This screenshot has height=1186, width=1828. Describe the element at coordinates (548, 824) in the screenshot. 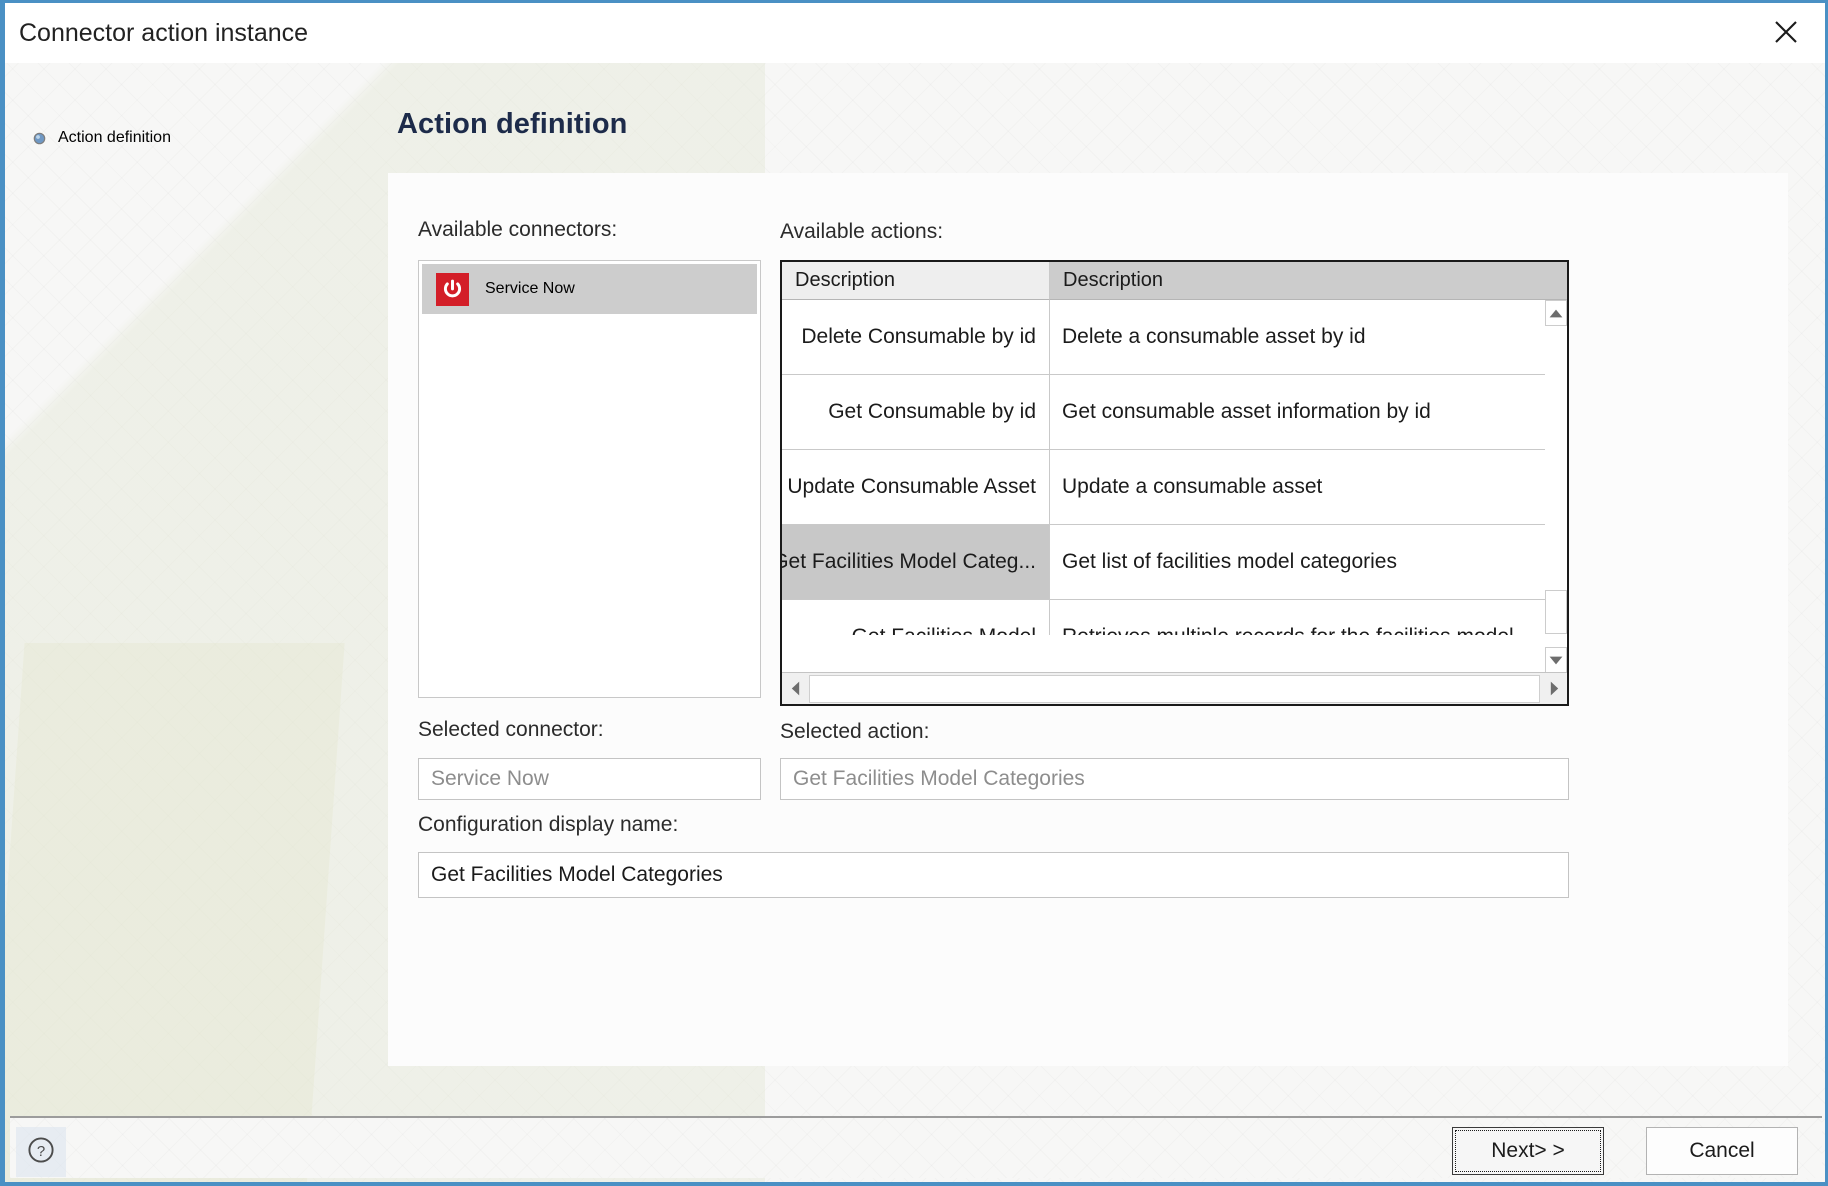

I see `configuration-display-name-label: Configuration display name:` at that location.